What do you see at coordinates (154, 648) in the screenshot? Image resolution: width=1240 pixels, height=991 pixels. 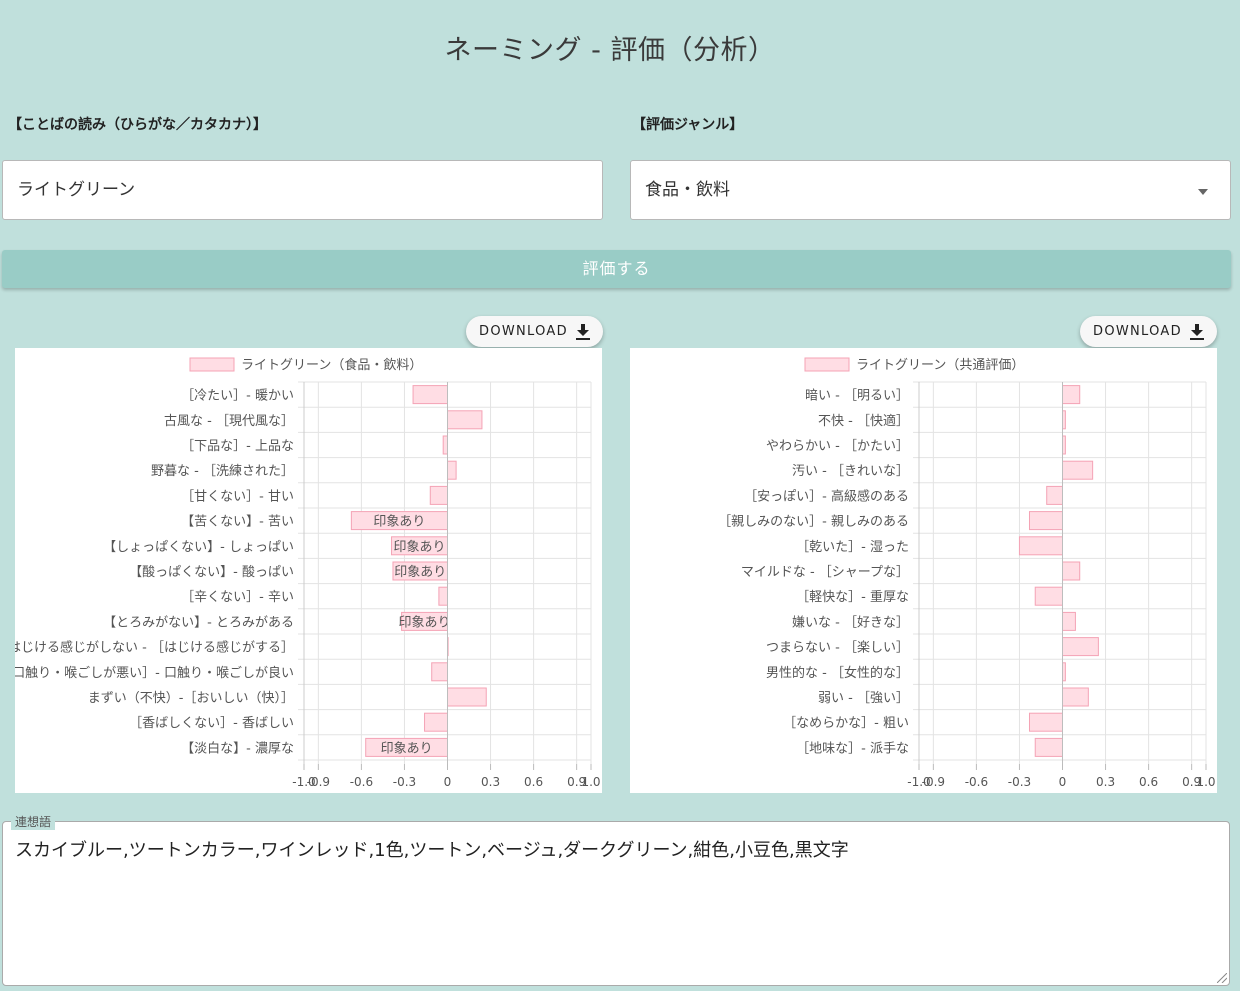 I see `category-label: はじける感じがしない - ［はじける感じがする］` at bounding box center [154, 648].